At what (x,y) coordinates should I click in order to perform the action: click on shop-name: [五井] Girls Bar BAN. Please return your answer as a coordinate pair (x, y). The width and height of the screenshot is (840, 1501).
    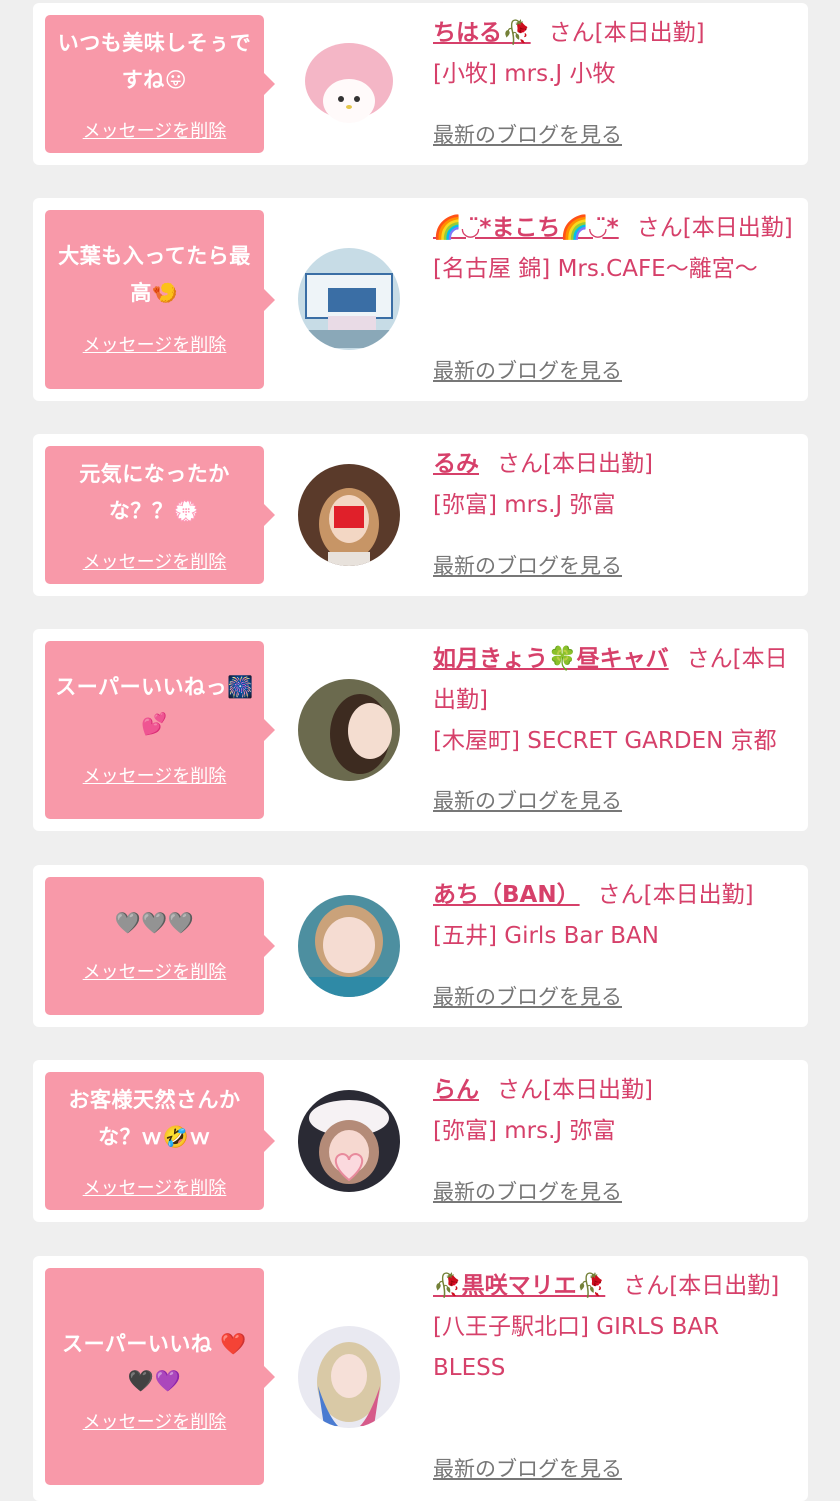
    Looking at the image, I should click on (546, 936).